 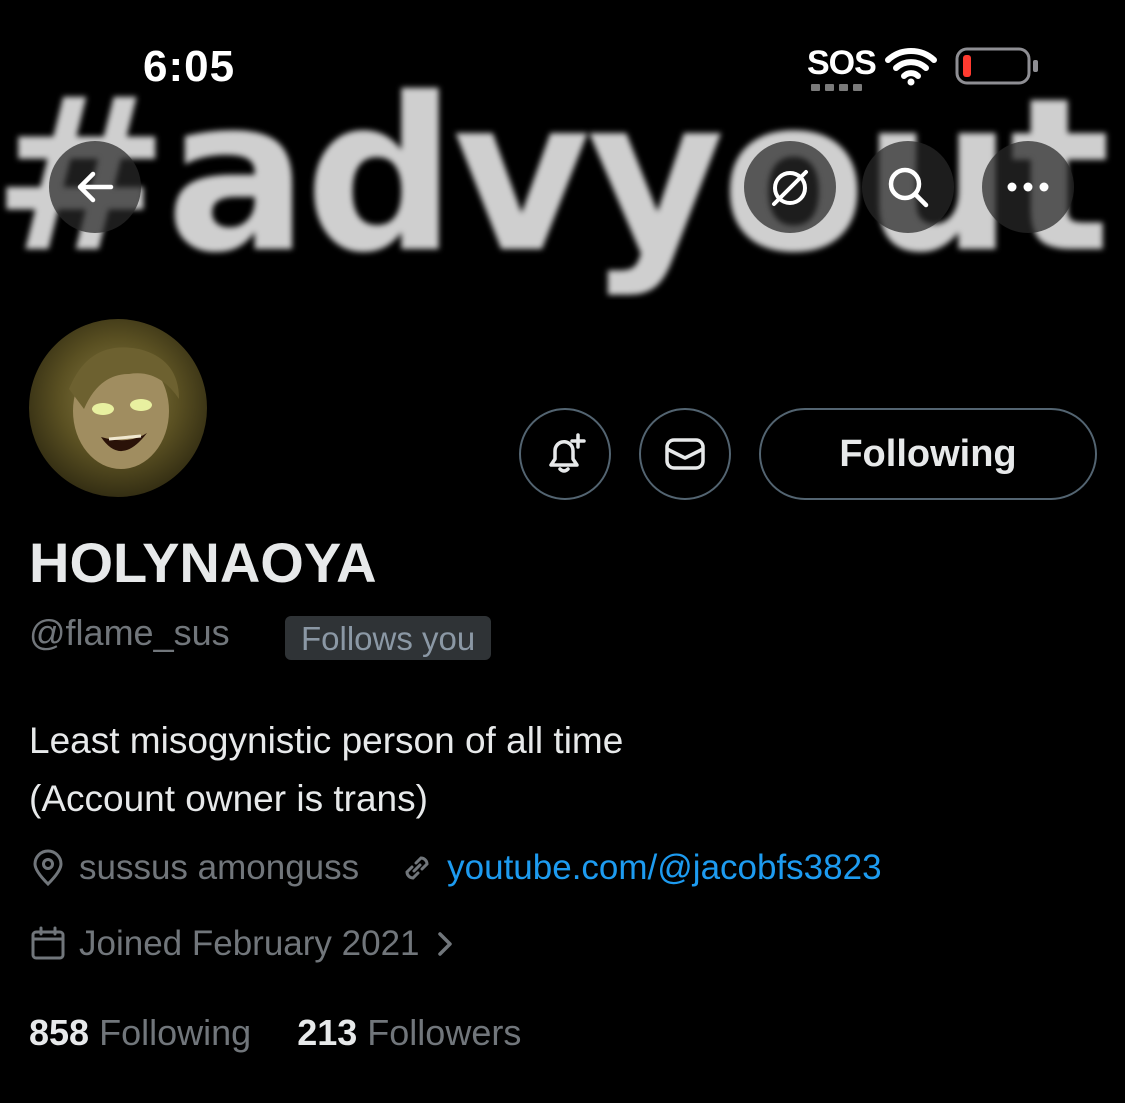 What do you see at coordinates (388, 638) in the screenshot?
I see `follows-you-badge: Follows you` at bounding box center [388, 638].